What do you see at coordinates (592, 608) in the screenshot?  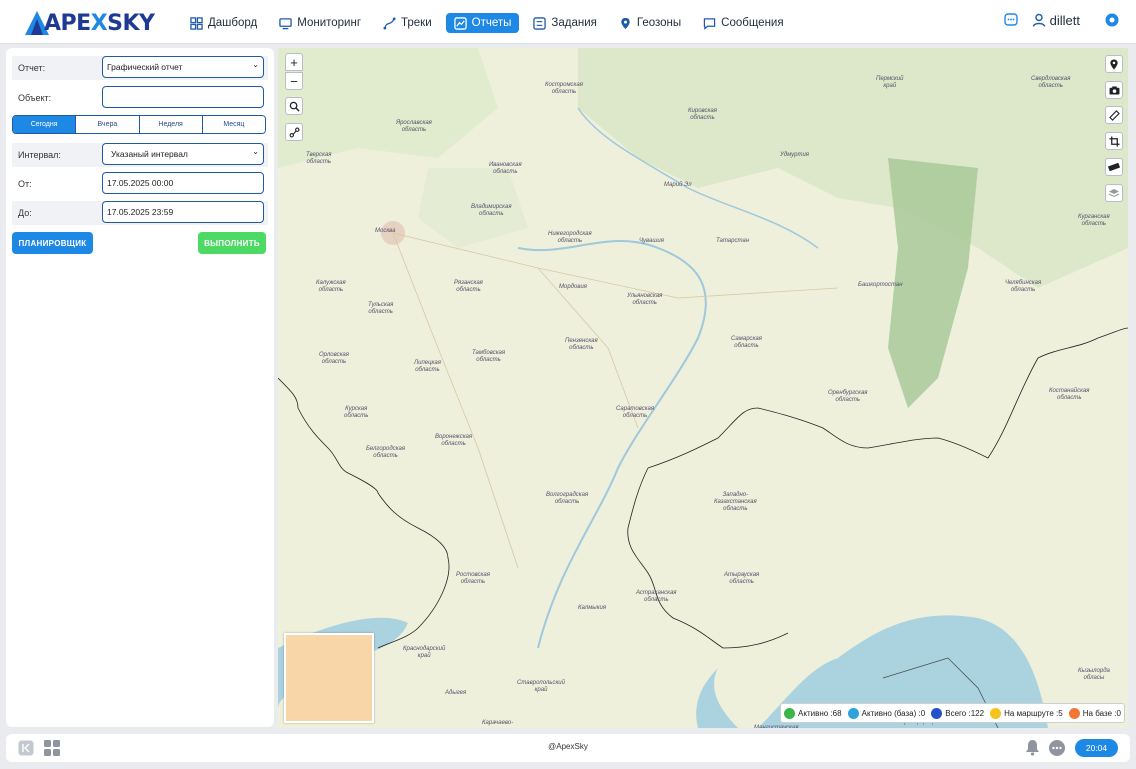 I see `map-region-label: Калмыкия` at bounding box center [592, 608].